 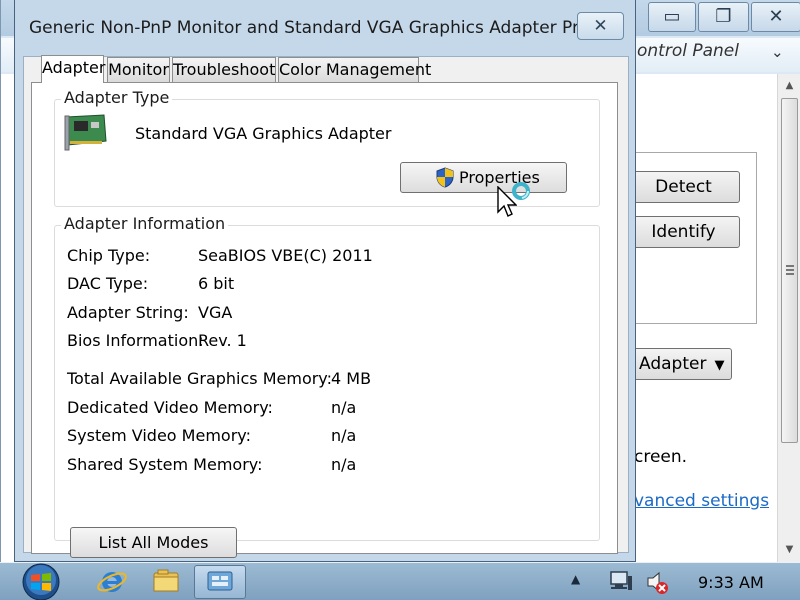 What do you see at coordinates (285, 255) in the screenshot?
I see `chip-type-value: SeaBIOS VBE(C) 2011` at bounding box center [285, 255].